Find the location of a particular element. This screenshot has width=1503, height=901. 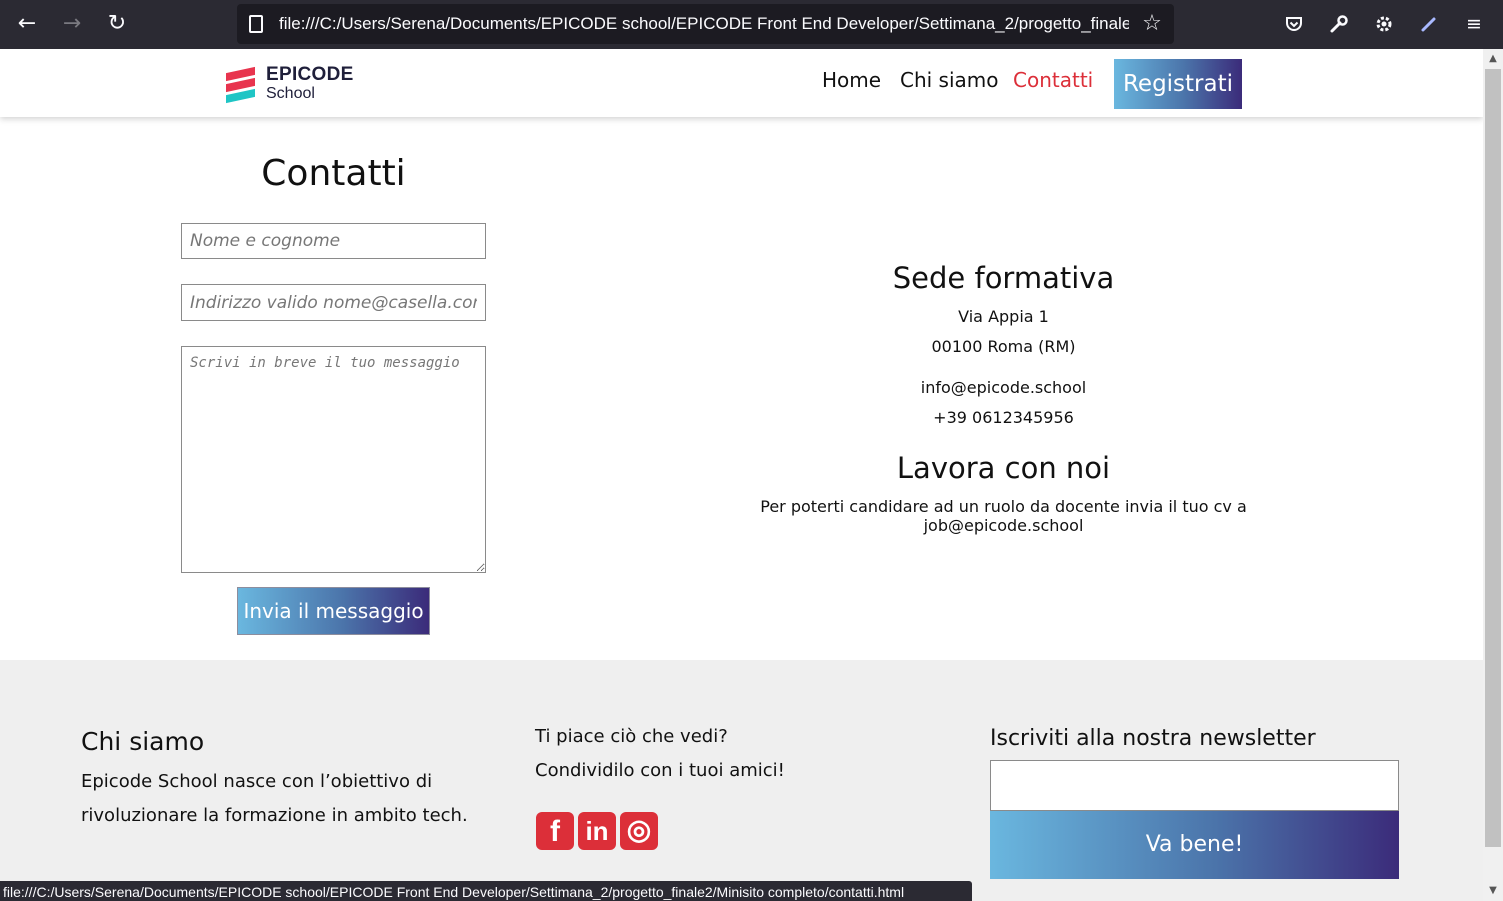

jobs-title: Lavora con noi is located at coordinates (1003, 468).